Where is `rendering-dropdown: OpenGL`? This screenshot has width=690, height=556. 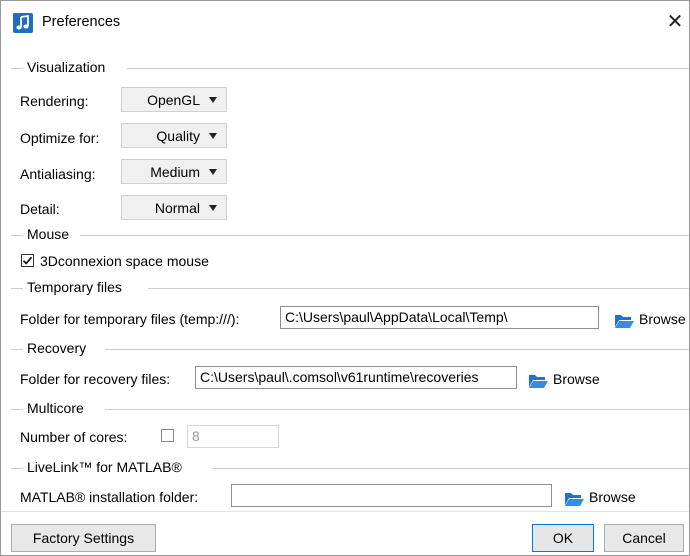 rendering-dropdown: OpenGL is located at coordinates (174, 99).